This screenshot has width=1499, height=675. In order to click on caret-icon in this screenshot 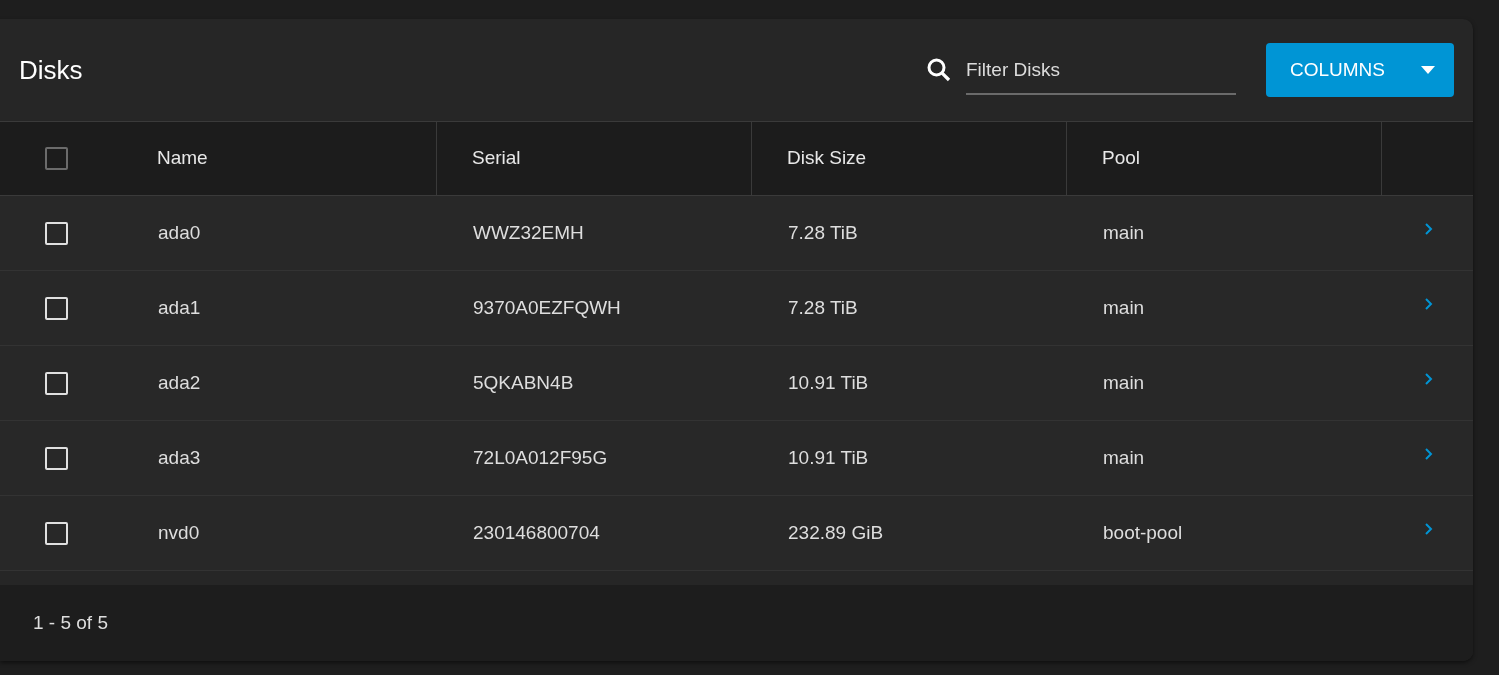, I will do `click(1428, 70)`.